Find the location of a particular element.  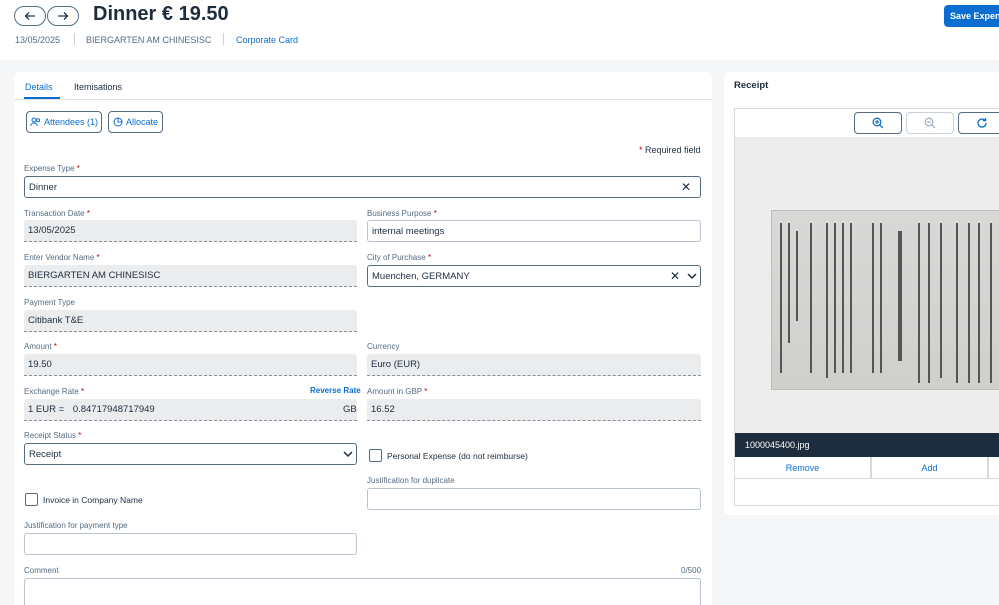

required-star: * is located at coordinates (641, 150).